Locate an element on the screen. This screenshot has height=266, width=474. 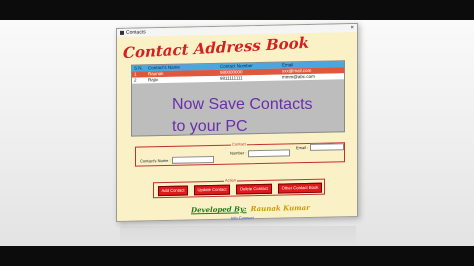
number-label: Number : is located at coordinates (238, 153).